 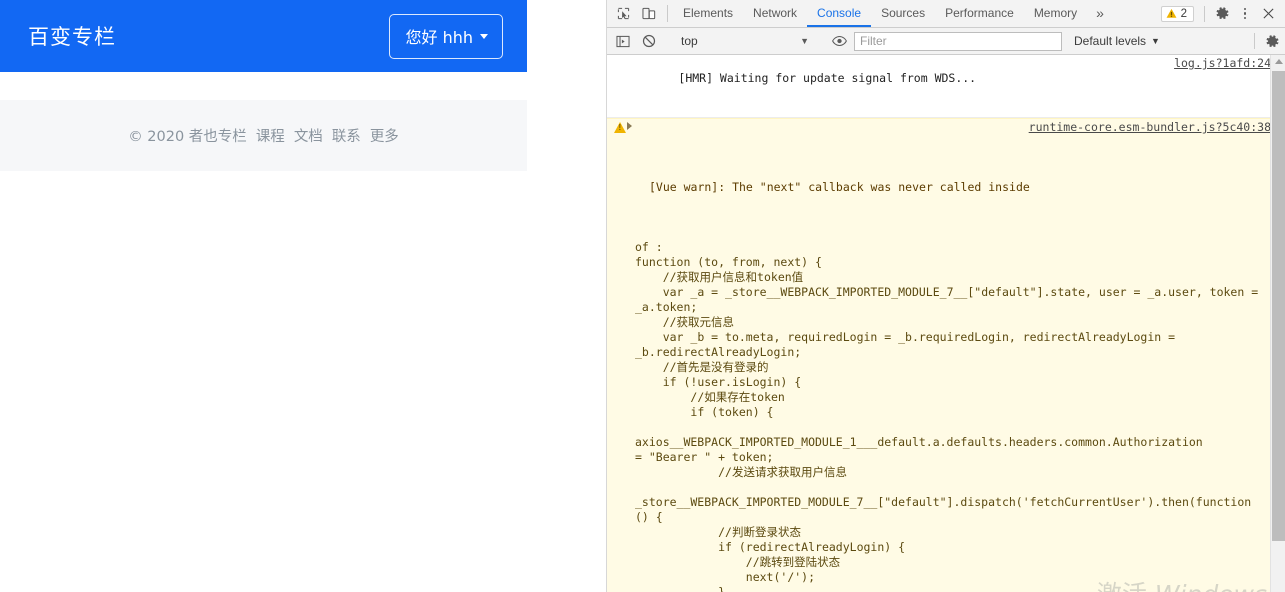 What do you see at coordinates (903, 13) in the screenshot?
I see `tab-sources: Sources` at bounding box center [903, 13].